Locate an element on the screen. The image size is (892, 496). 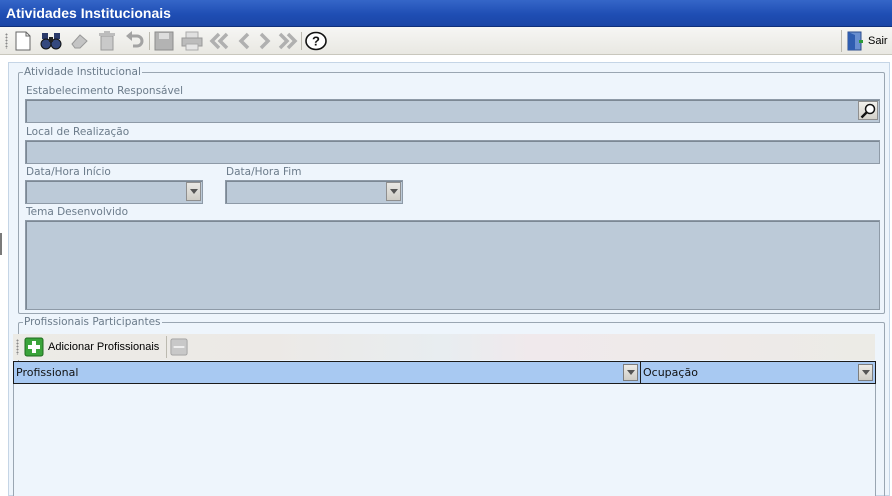
eraser-icon is located at coordinates (79, 41).